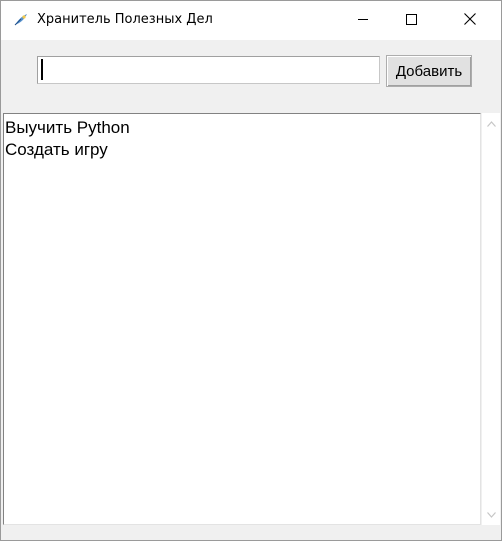 This screenshot has width=502, height=541. I want to click on minimize-icon, so click(363, 21).